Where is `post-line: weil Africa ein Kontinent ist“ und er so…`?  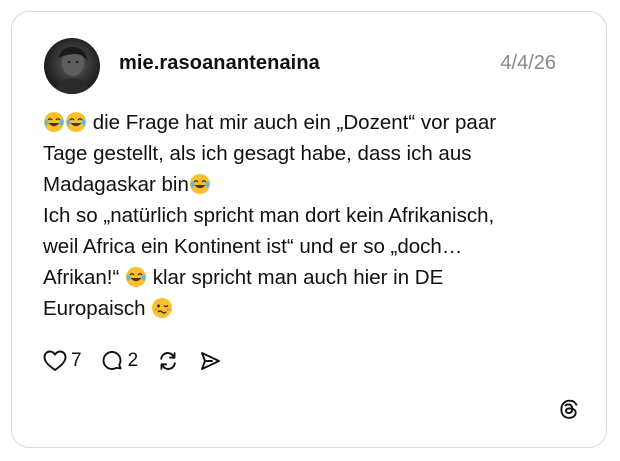 post-line: weil Africa ein Kontinent ist“ und er so… is located at coordinates (313, 246).